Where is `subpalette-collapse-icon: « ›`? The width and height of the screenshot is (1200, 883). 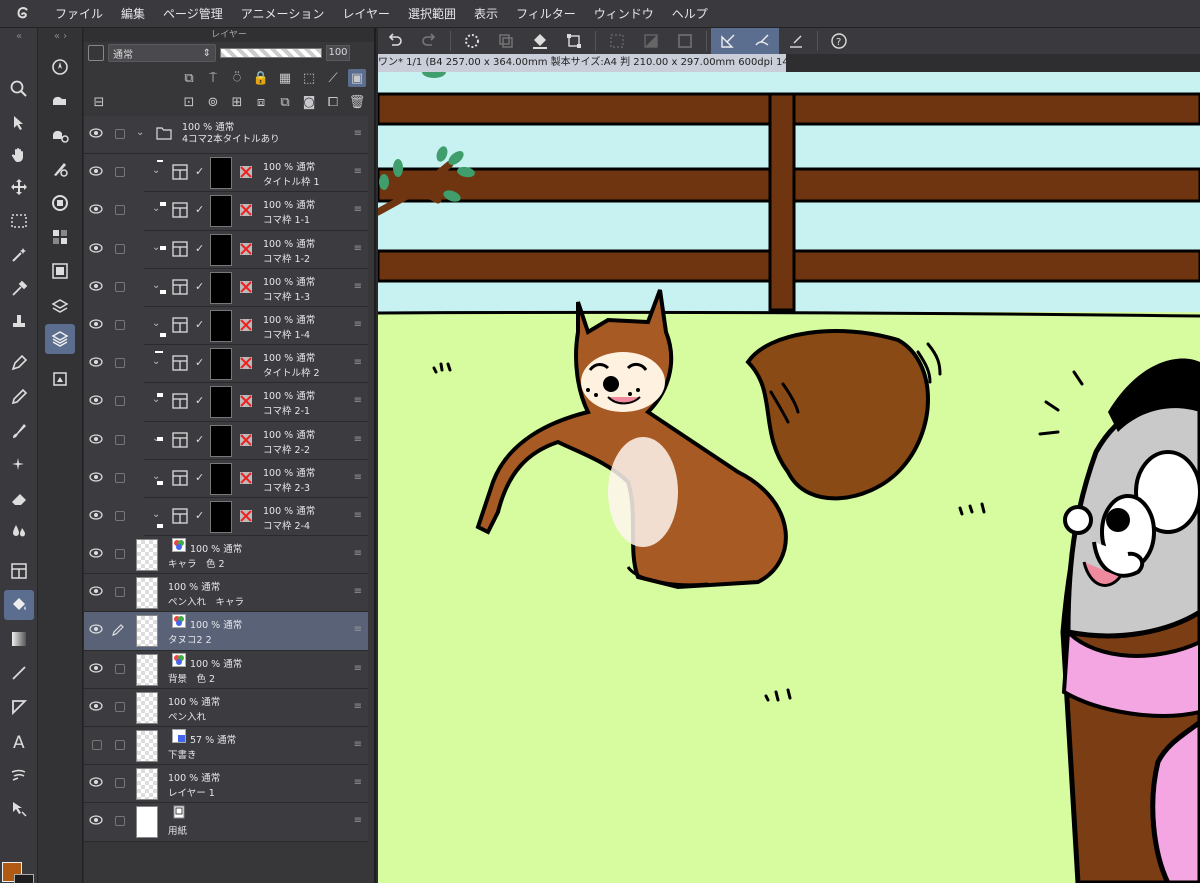 subpalette-collapse-icon: « › is located at coordinates (60, 36).